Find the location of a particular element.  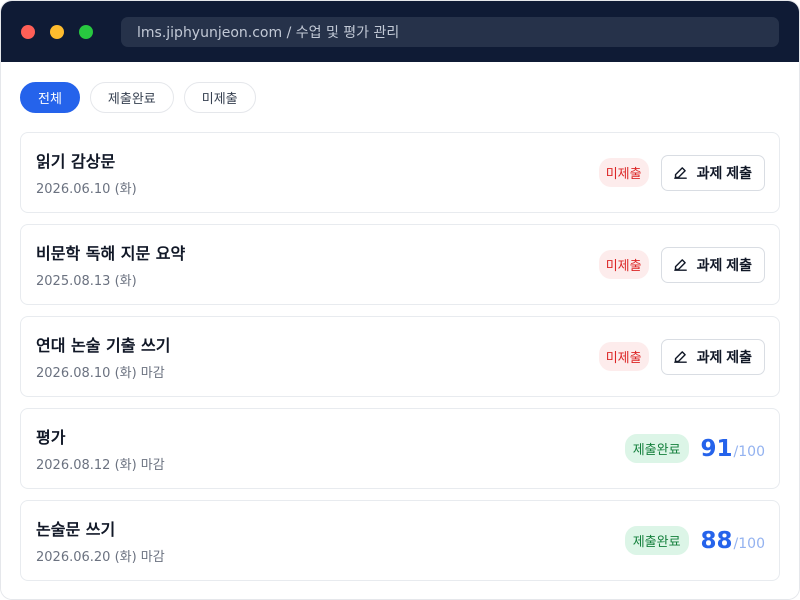

filter-all: 전체 is located at coordinates (50, 97).